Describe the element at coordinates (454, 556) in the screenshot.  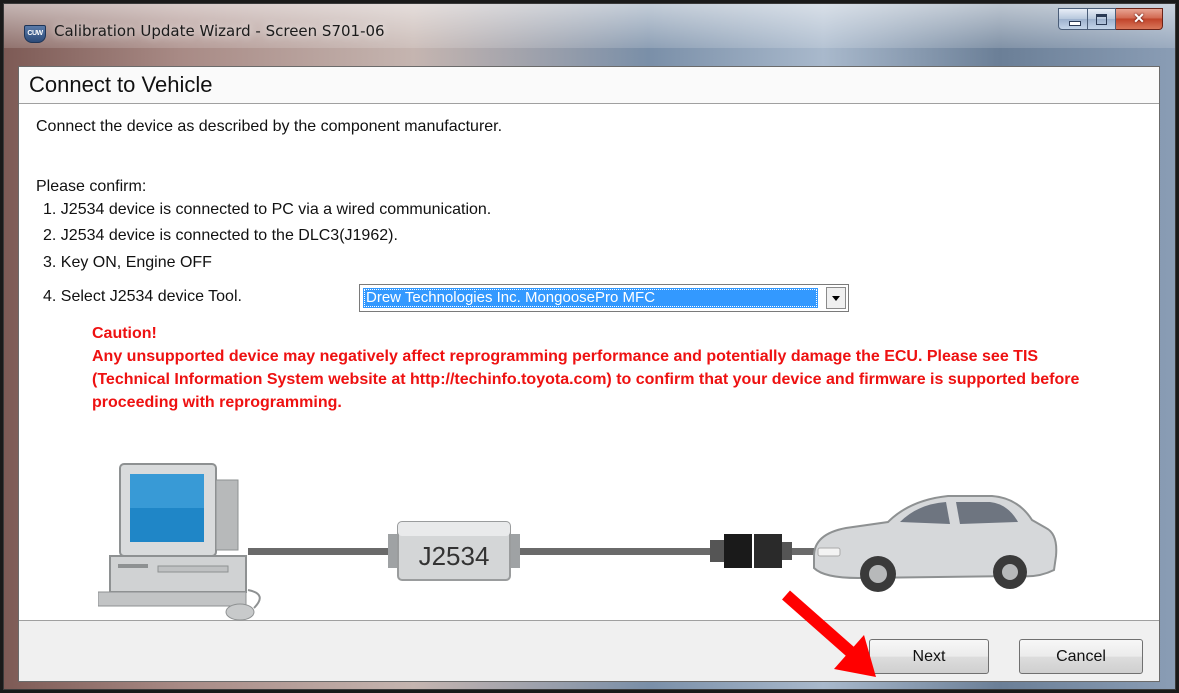
I see `j2534-label: J2534` at that location.